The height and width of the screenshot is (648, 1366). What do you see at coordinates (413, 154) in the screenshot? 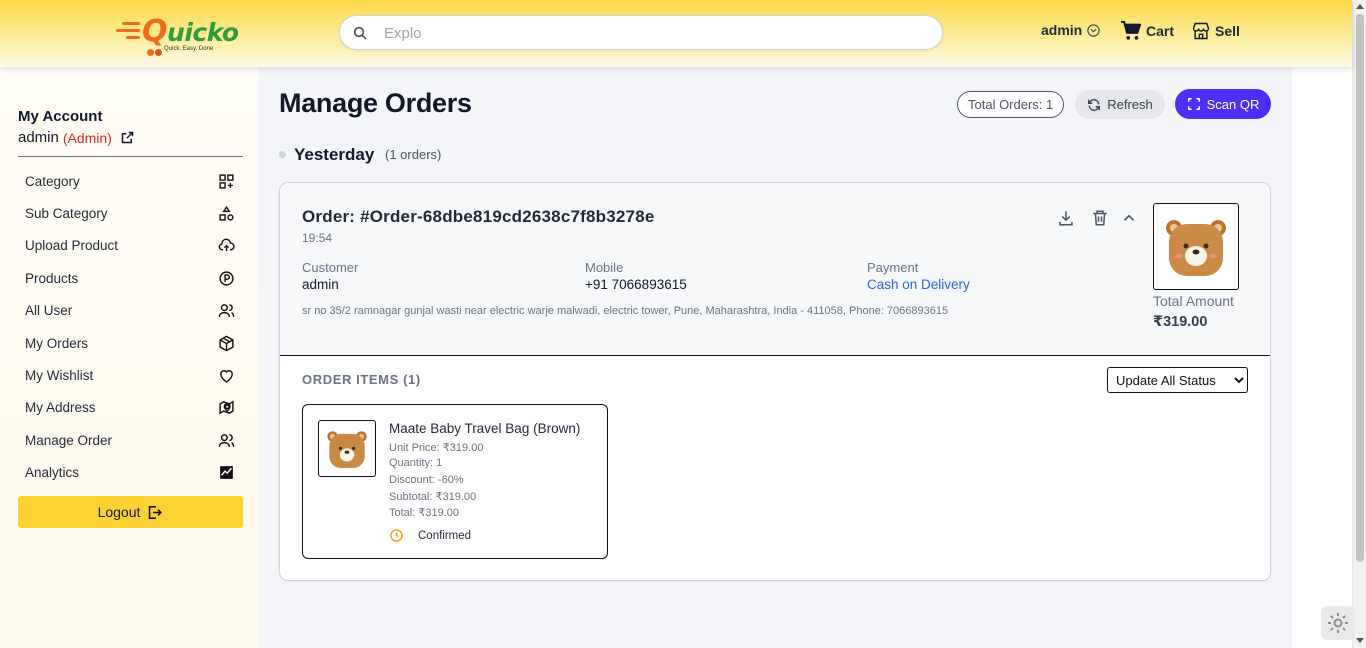
I see `group-order-count: (1 orders)` at bounding box center [413, 154].